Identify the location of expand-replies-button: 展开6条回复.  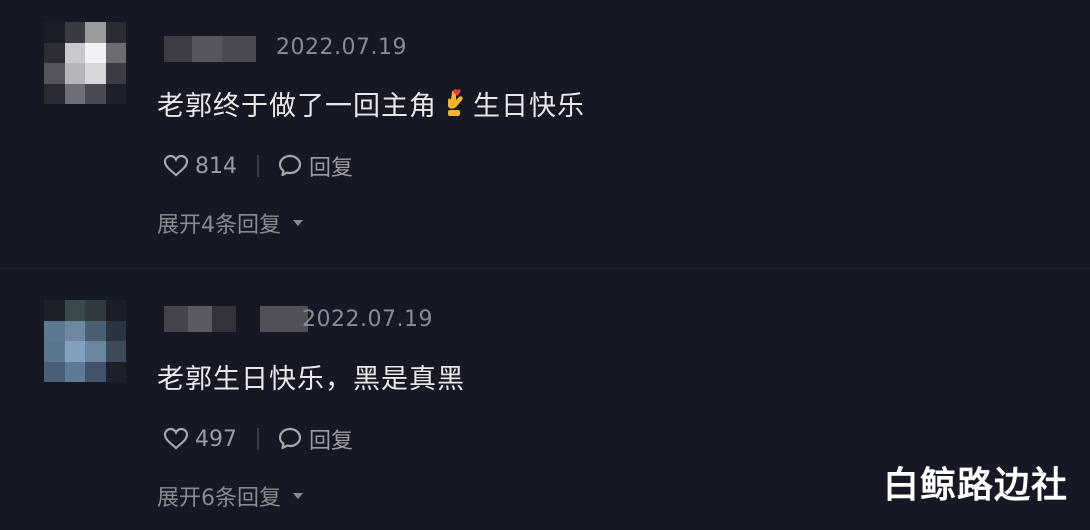
(230, 496).